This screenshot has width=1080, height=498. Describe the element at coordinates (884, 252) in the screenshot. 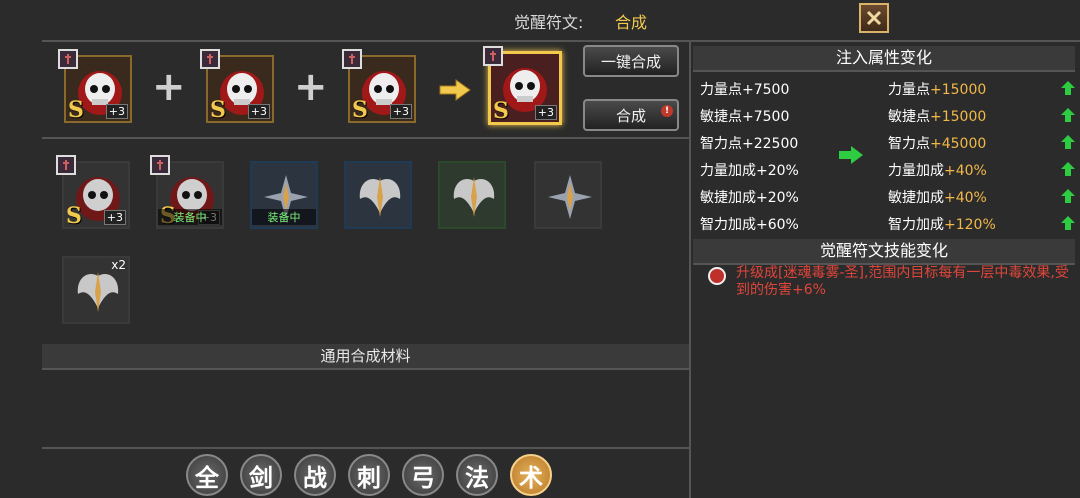

I see `skill-panel-title: 觉醒符文技能变化` at that location.